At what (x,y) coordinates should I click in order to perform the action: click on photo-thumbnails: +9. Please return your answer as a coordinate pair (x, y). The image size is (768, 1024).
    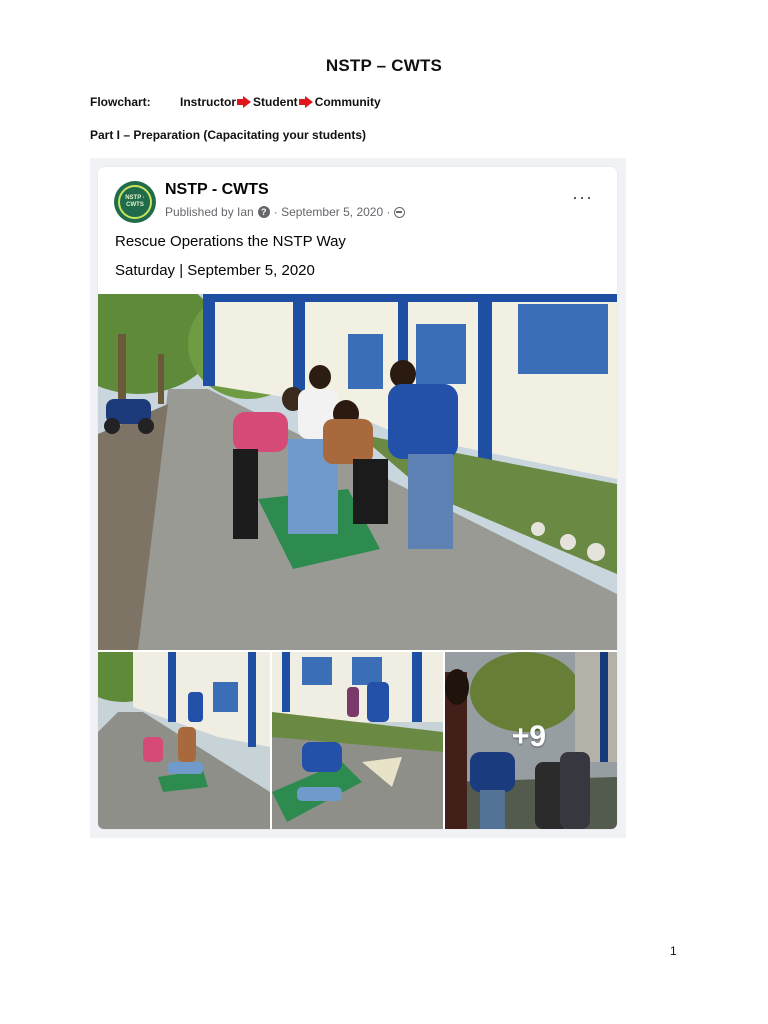
    Looking at the image, I should click on (357, 740).